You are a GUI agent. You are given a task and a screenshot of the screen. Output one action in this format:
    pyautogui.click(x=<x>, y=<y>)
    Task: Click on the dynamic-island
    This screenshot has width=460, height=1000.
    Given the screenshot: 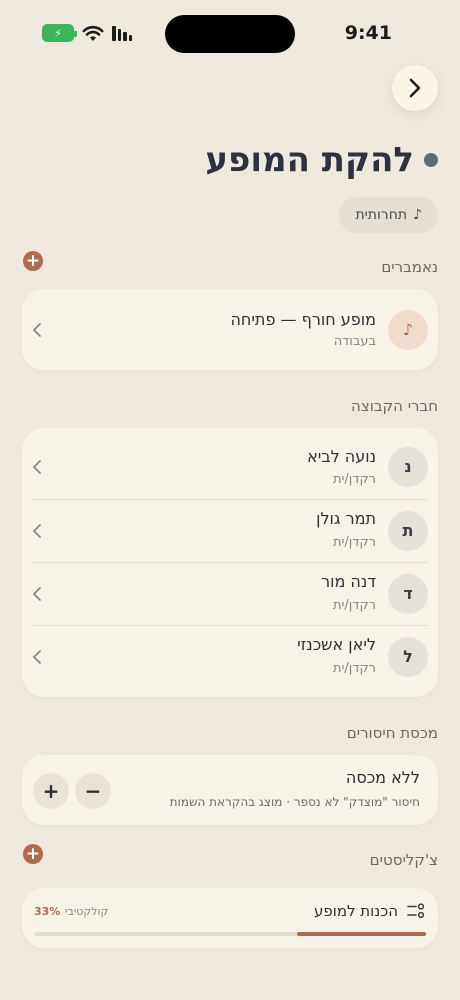 What is the action you would take?
    pyautogui.click(x=230, y=34)
    